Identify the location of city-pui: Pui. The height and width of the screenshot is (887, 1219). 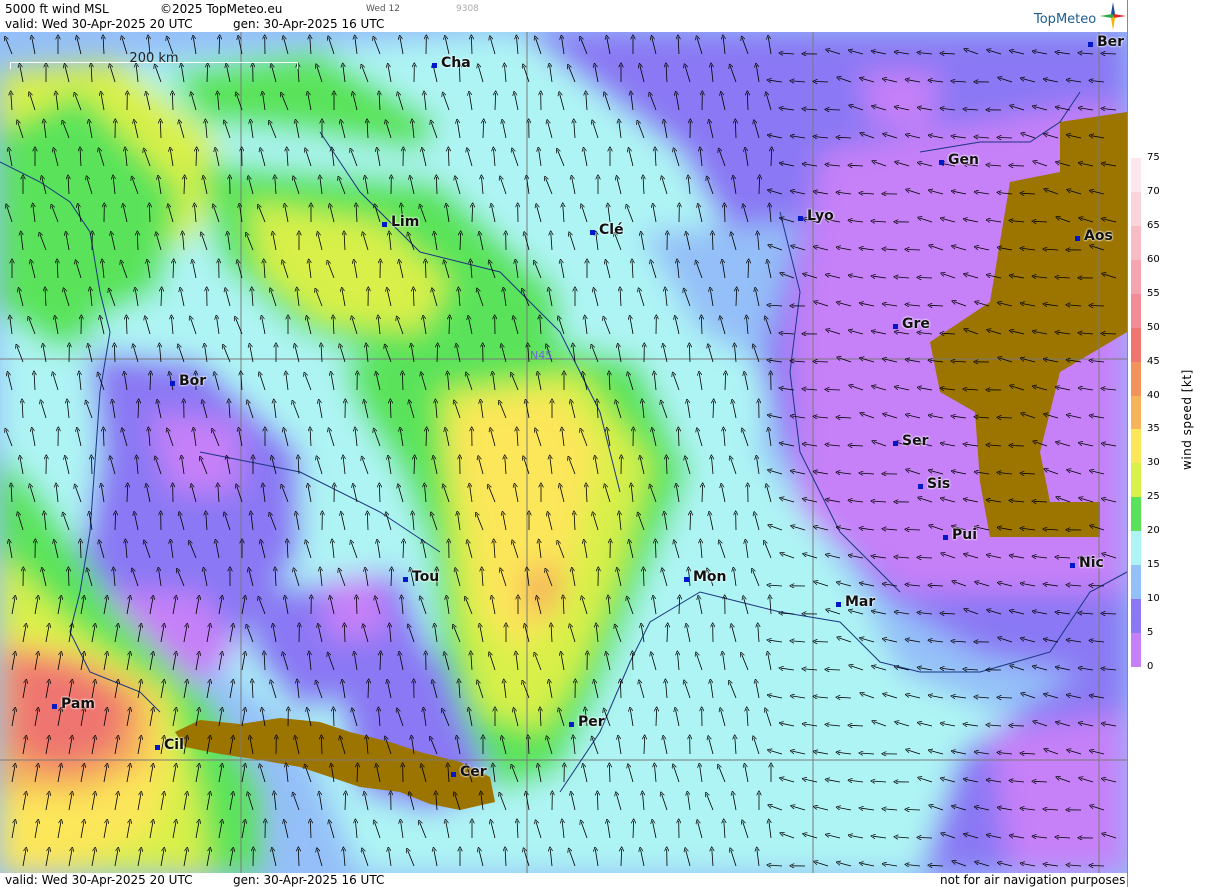
(960, 535).